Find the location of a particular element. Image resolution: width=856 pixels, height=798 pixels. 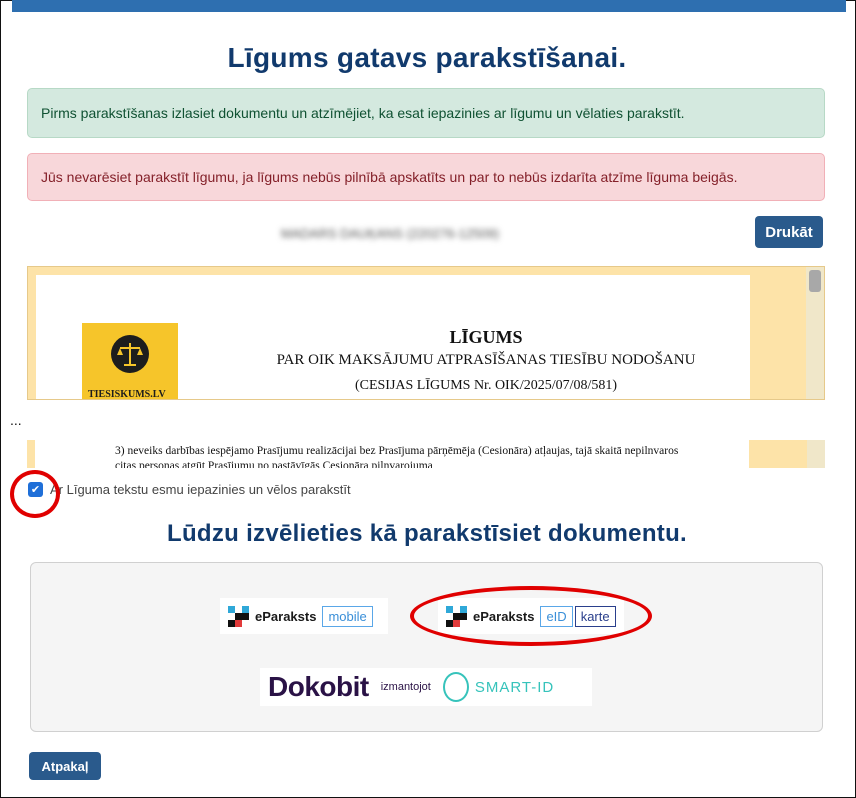

contract-number: (CESIJAS LĪGUMS Nr. OIK/2025/07/08/581) is located at coordinates (486, 385).